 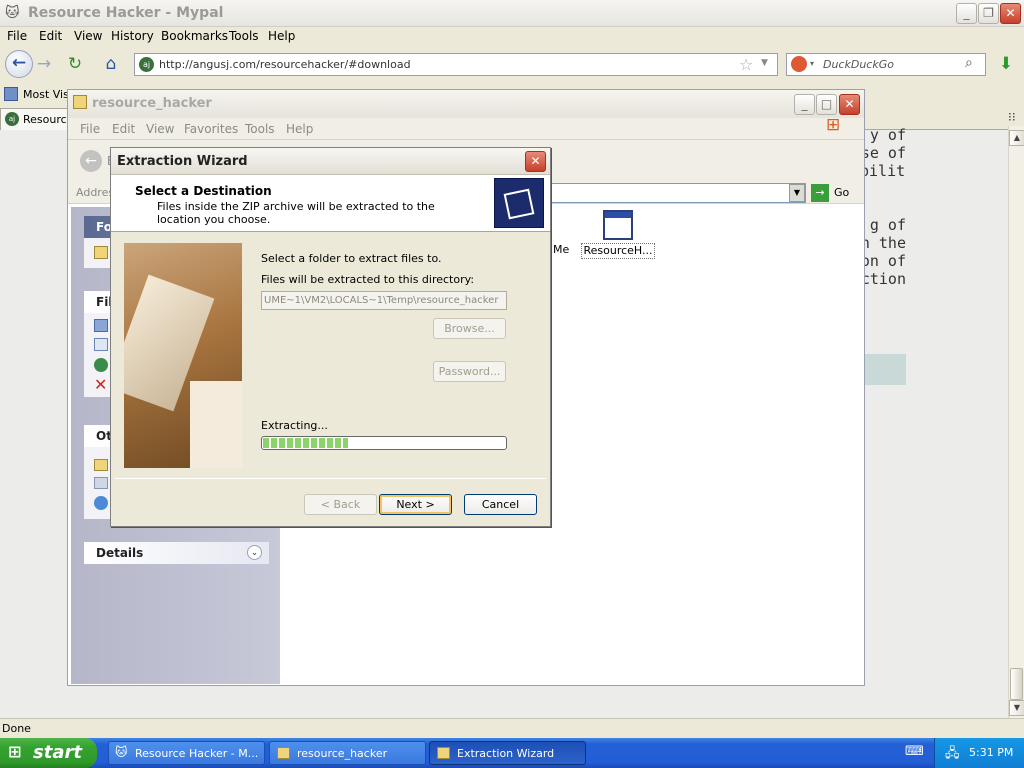 What do you see at coordinates (1006, 64) in the screenshot?
I see `download-icon: ⬇` at bounding box center [1006, 64].